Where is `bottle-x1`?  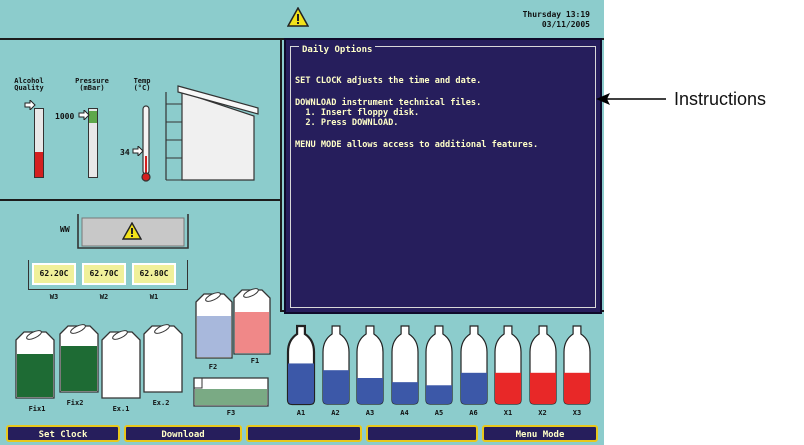
bottle-x1 is located at coordinates (508, 365).